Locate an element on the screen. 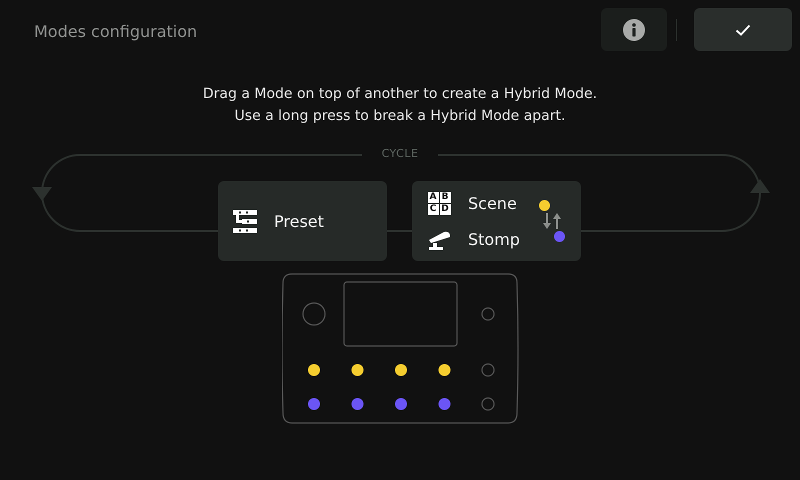  mode-card: Preset is located at coordinates (302, 221).